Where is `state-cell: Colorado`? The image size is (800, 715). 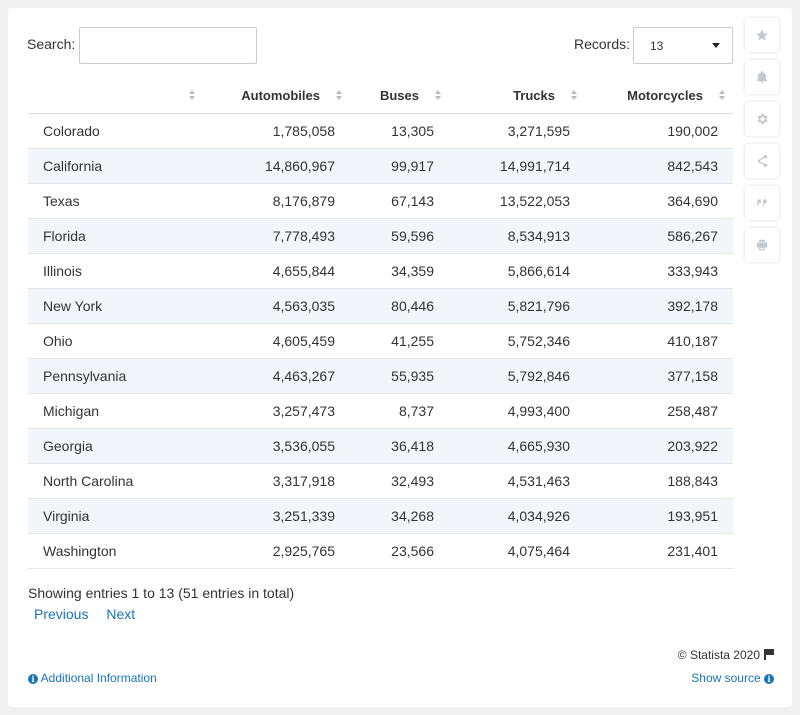 state-cell: Colorado is located at coordinates (115, 131).